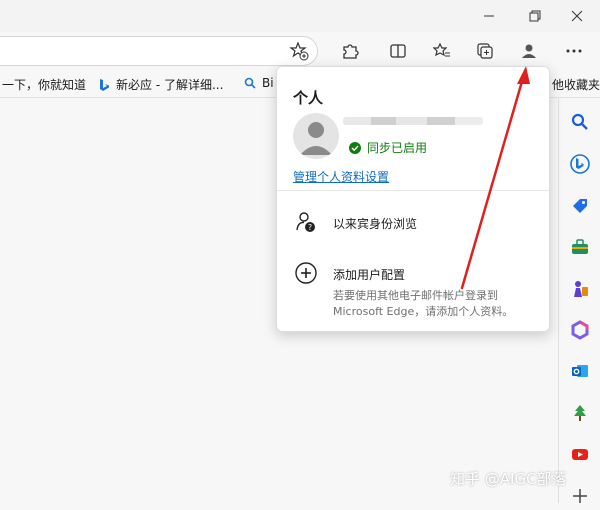 The height and width of the screenshot is (510, 600). I want to click on sync-status: 同步已启用, so click(388, 147).